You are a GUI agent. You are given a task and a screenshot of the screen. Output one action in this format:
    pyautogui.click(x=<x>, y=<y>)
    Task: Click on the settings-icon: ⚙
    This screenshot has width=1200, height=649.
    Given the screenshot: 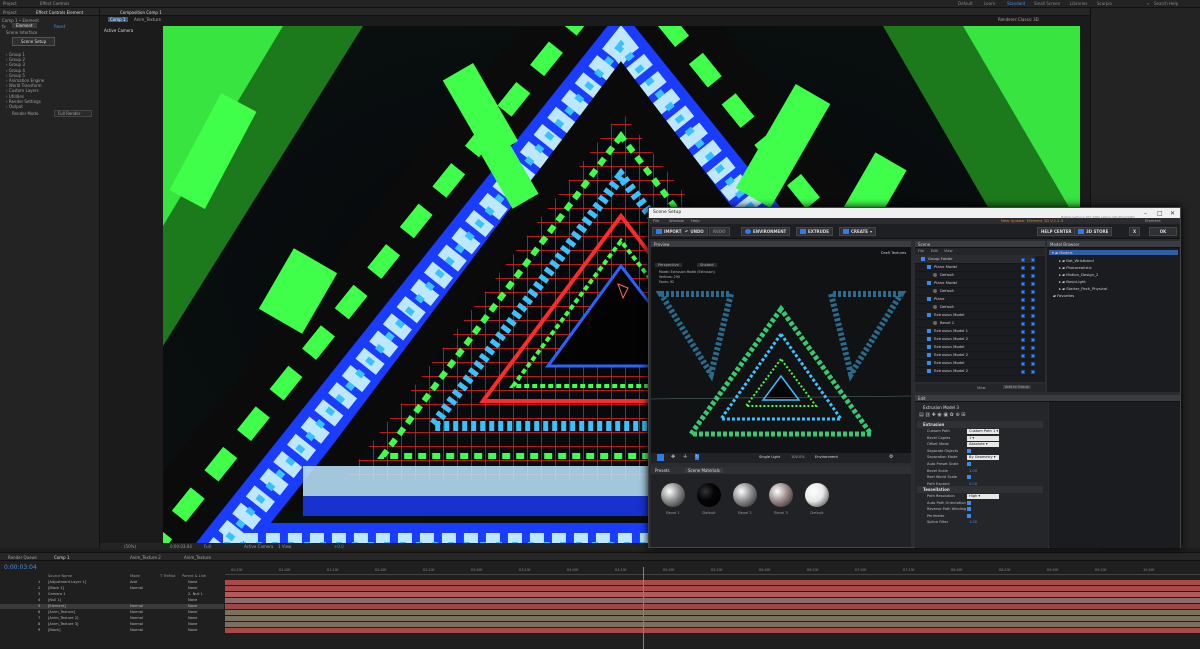 What is the action you would take?
    pyautogui.click(x=891, y=457)
    